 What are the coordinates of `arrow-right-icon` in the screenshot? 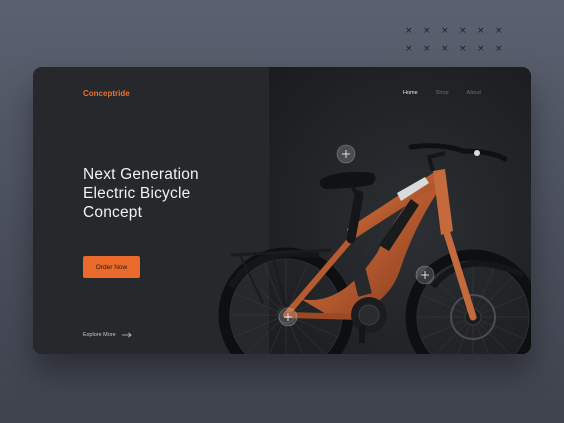 It's located at (126, 335).